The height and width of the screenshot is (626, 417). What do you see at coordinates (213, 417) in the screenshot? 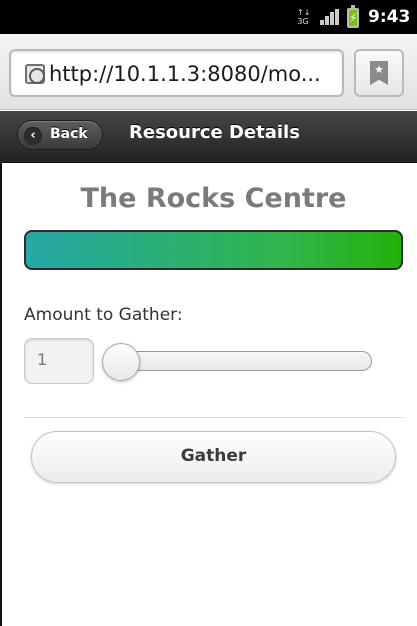
I see `divider` at bounding box center [213, 417].